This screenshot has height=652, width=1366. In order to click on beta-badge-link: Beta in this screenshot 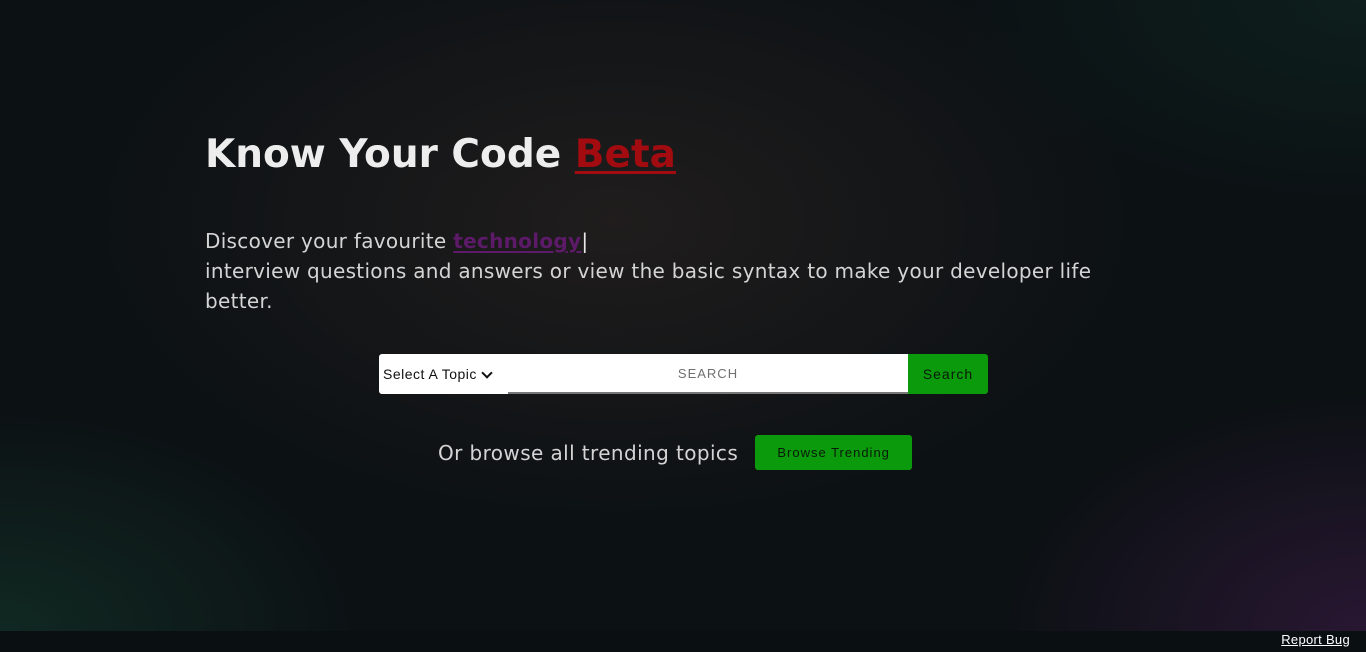, I will do `click(625, 154)`.